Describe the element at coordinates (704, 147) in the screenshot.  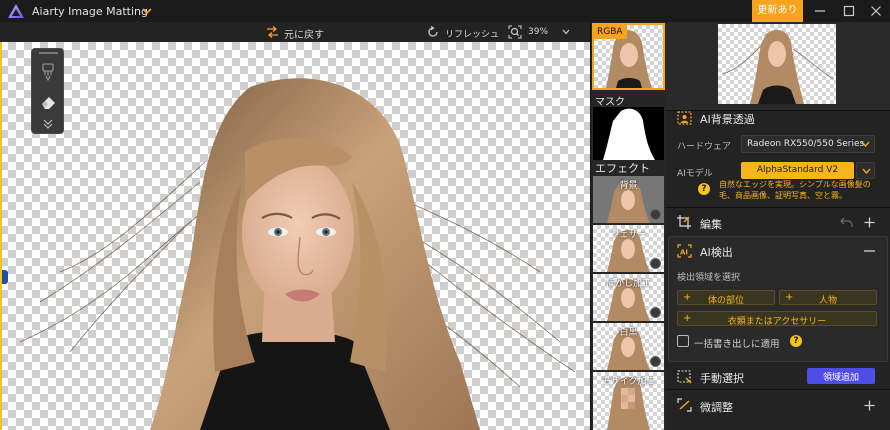
I see `hardware-label: ハードウェア` at that location.